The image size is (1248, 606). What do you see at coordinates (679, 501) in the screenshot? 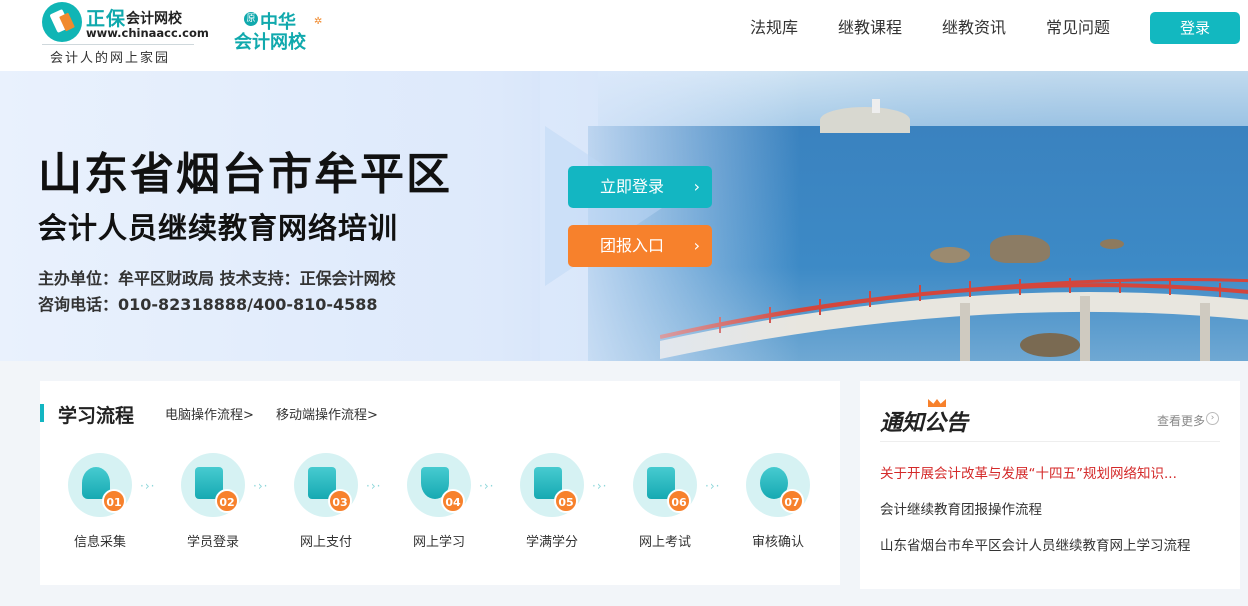
I see `step-number-badge: 06` at bounding box center [679, 501].